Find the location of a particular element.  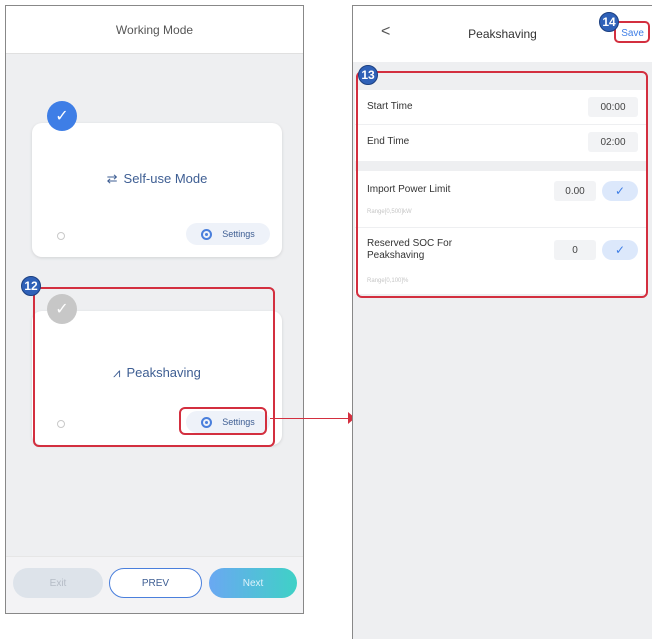

annotation-badge-14: 14 is located at coordinates (609, 22).